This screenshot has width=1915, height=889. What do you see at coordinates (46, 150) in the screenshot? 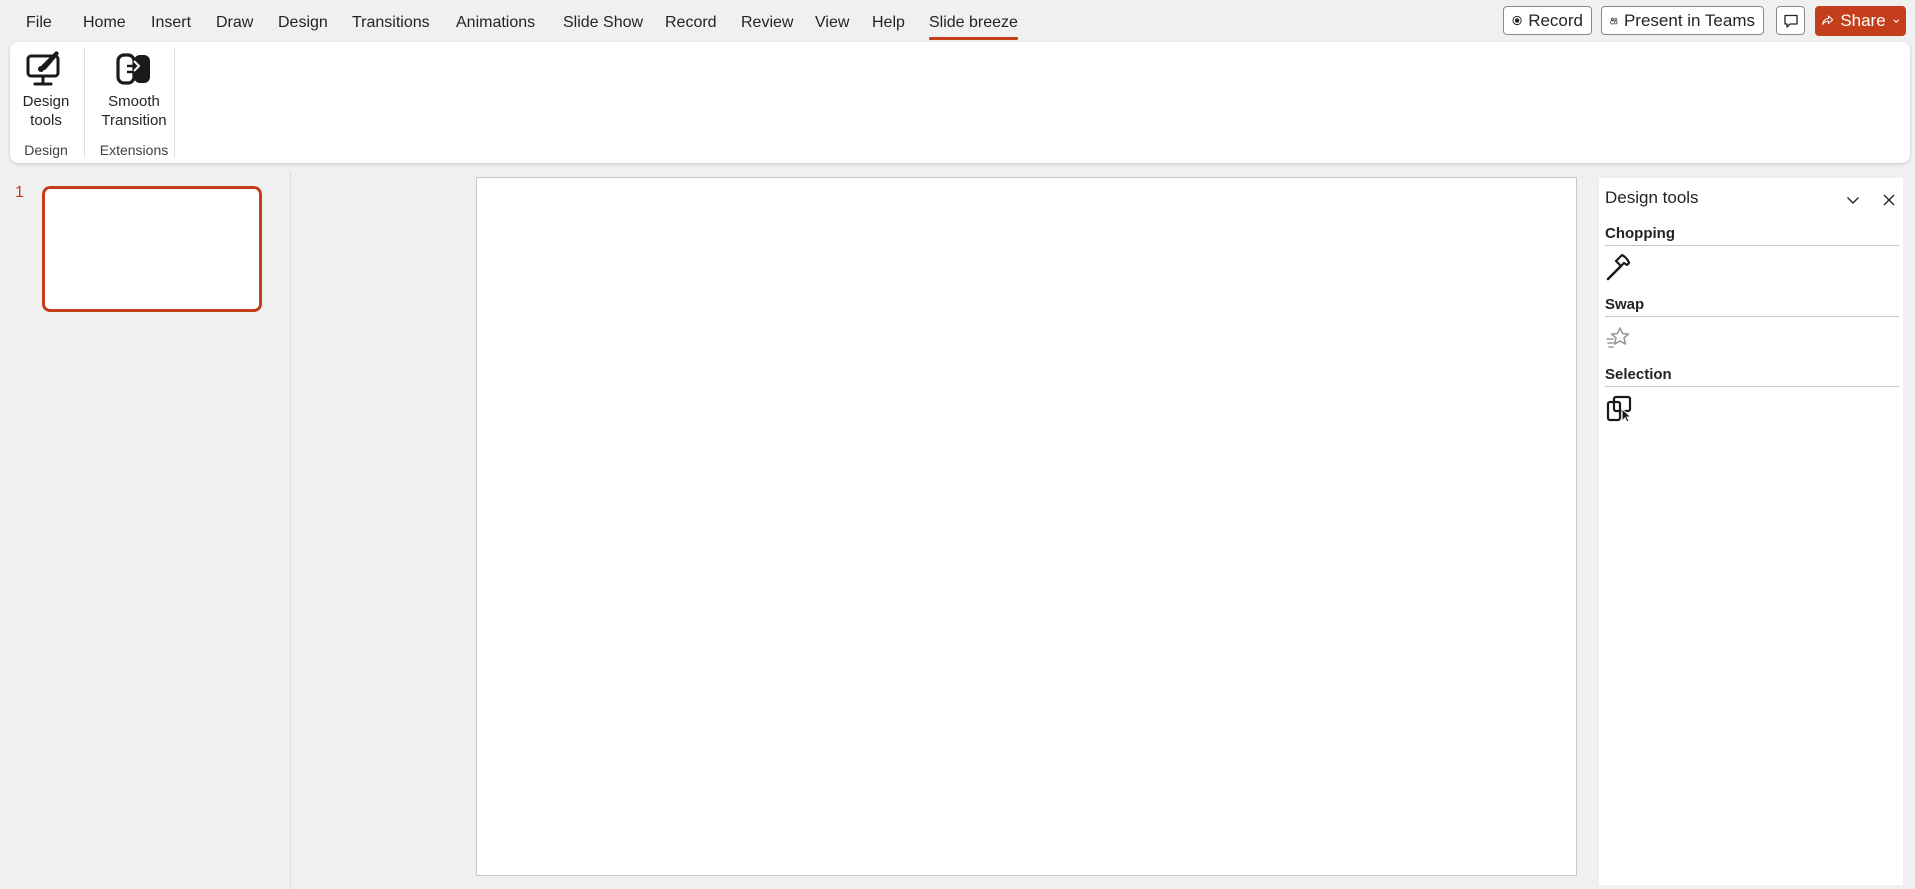
I see `group-label-design: Design` at bounding box center [46, 150].